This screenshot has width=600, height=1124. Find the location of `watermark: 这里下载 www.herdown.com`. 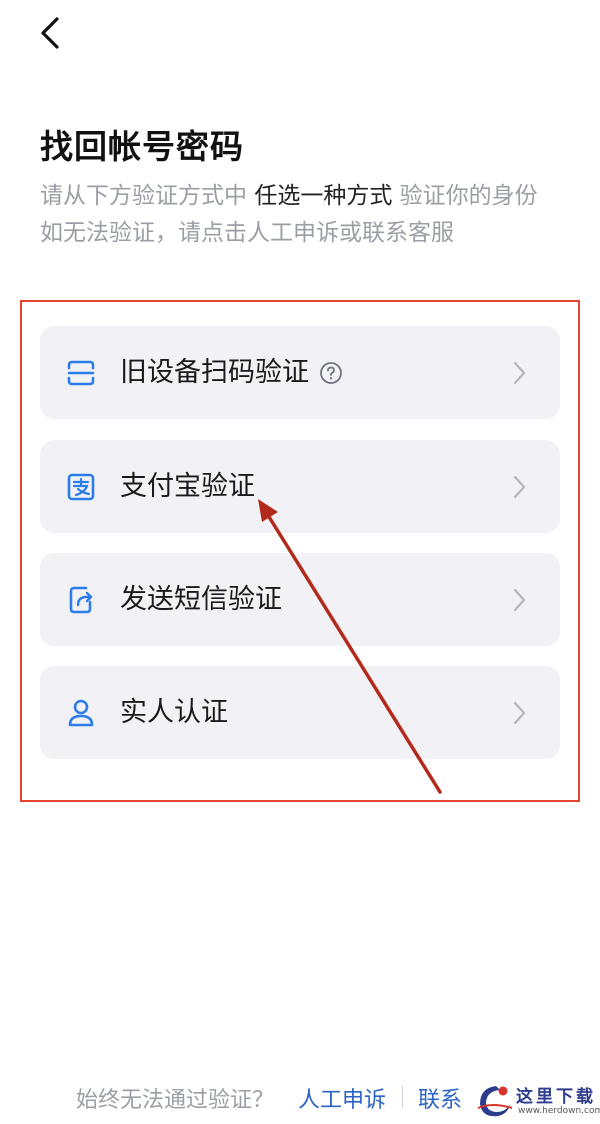

watermark: 这里下载 www.herdown.com is located at coordinates (535, 1101).